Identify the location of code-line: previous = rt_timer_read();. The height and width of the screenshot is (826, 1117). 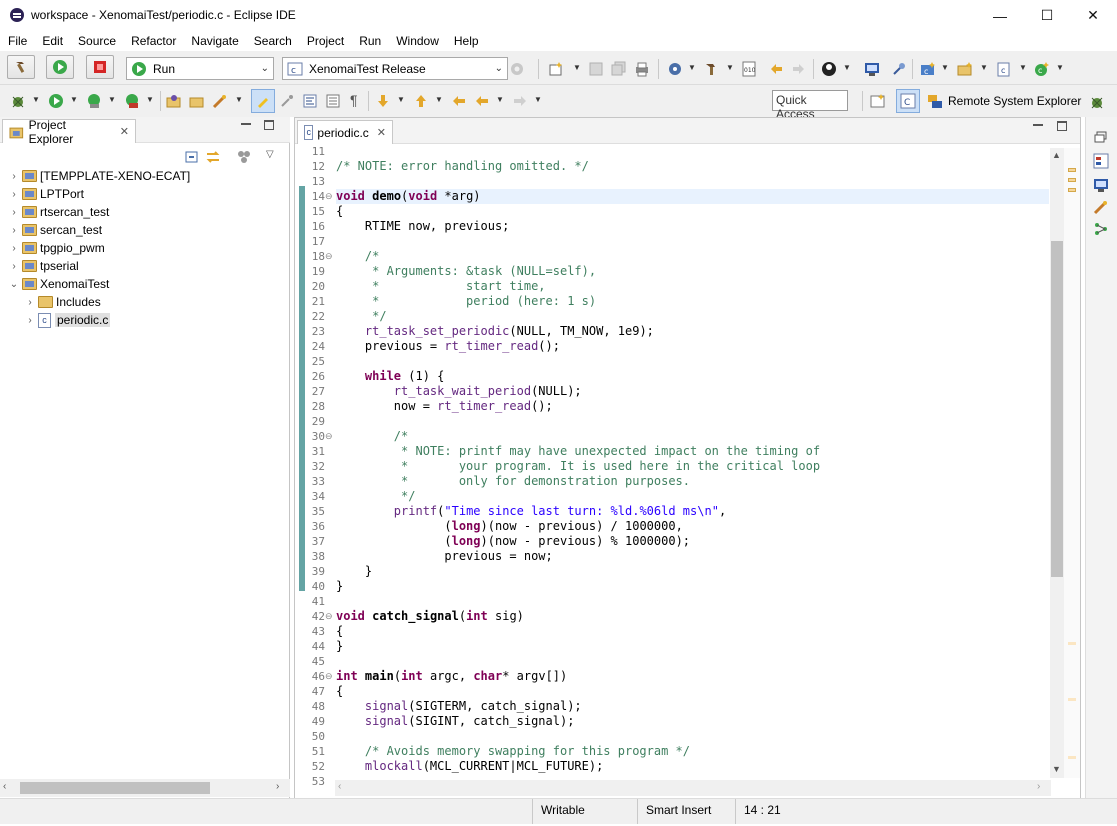
(448, 346).